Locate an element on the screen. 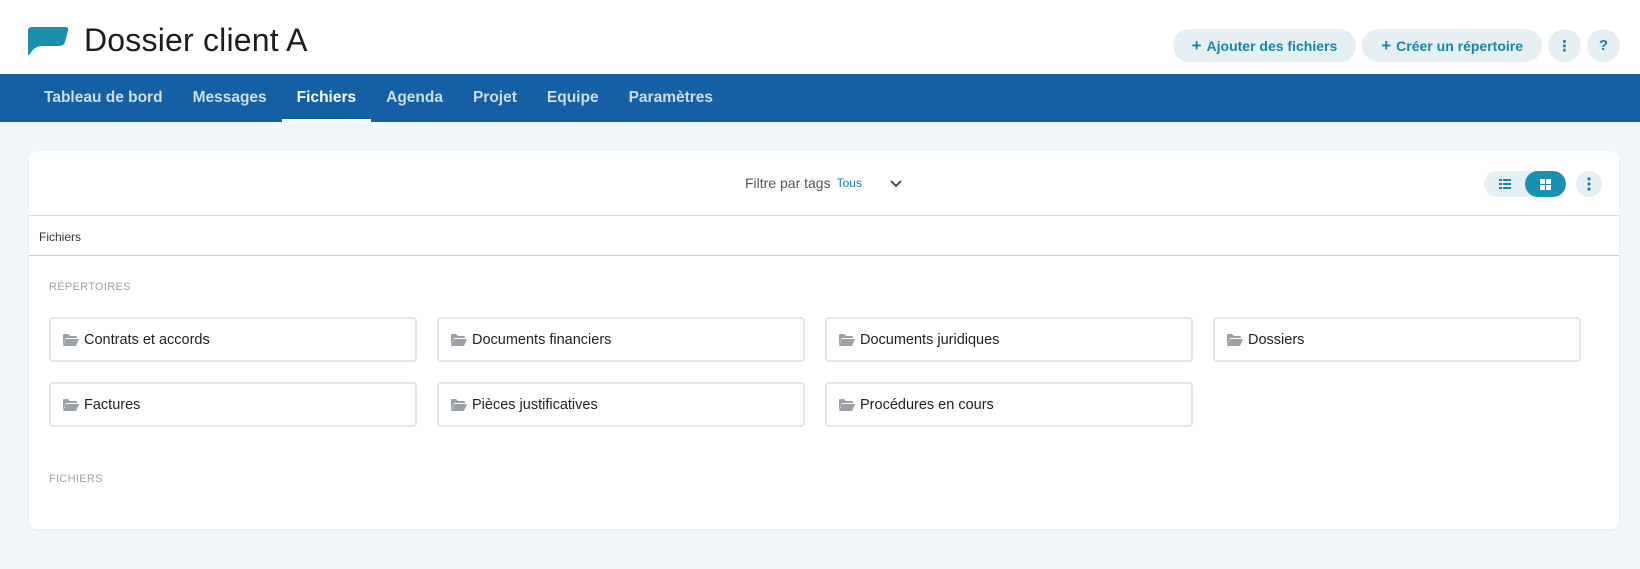 The height and width of the screenshot is (569, 1640). breadcrumb: Fichiers is located at coordinates (60, 237).